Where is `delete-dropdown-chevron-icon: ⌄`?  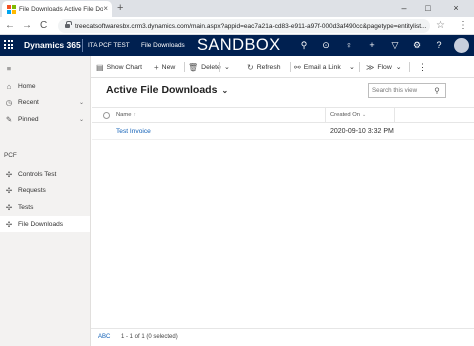 delete-dropdown-chevron-icon: ⌄ is located at coordinates (227, 67).